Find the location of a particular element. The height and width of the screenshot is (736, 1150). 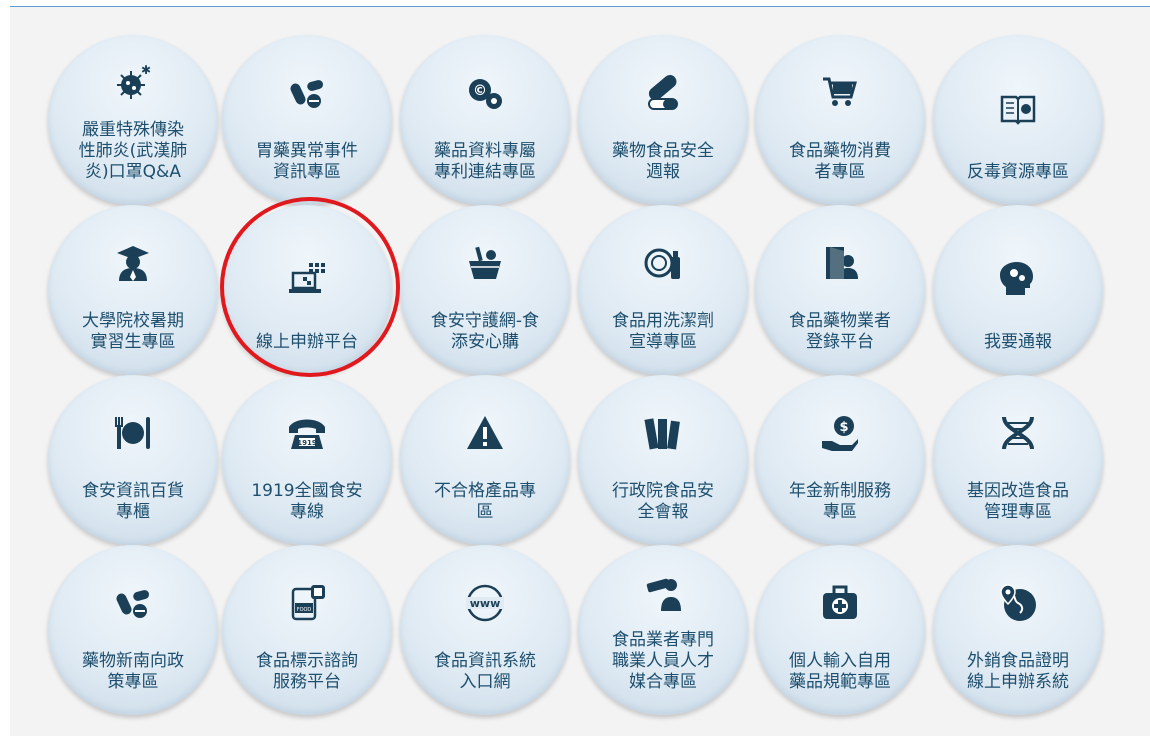

service-tile: ✱ 嚴重特殊傳染 性肺炎(武漢肺 炎)口罩Q&A is located at coordinates (133, 120).